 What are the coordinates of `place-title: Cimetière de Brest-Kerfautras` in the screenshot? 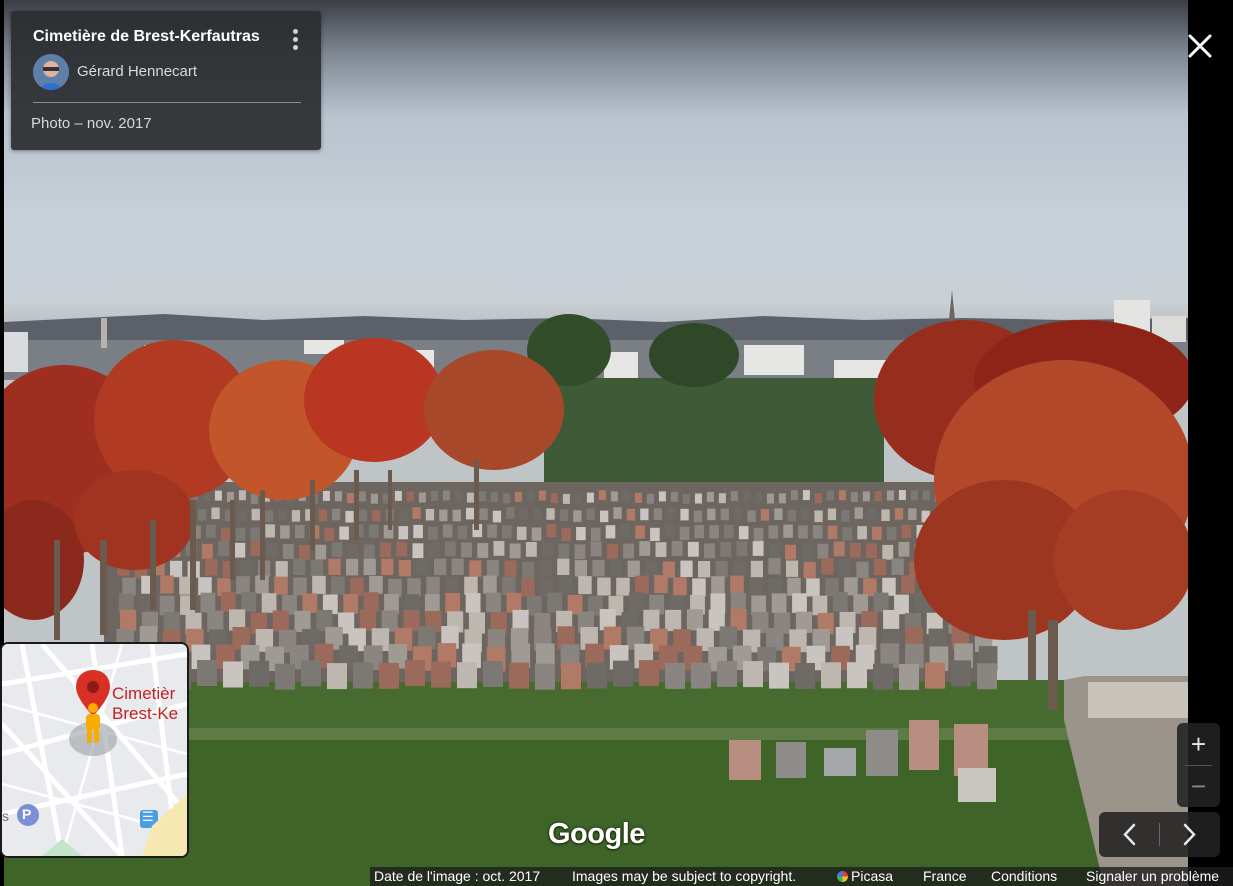 It's located at (146, 37).